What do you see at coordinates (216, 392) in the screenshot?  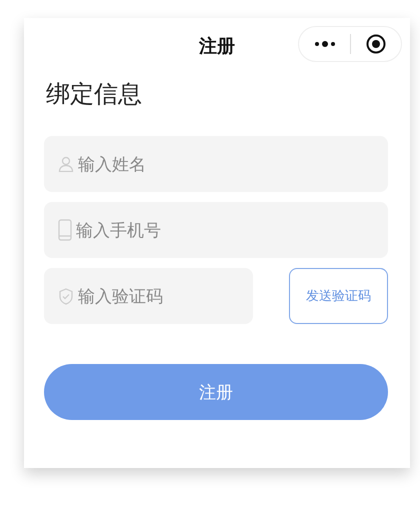 I see `register-button: 注册` at bounding box center [216, 392].